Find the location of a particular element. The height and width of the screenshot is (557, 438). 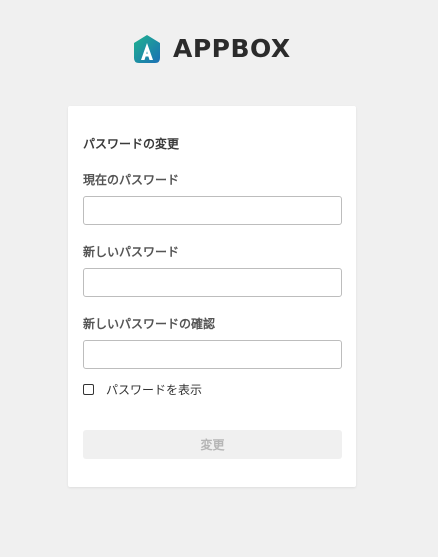

current-password-label: 現在のパスワード is located at coordinates (131, 180).